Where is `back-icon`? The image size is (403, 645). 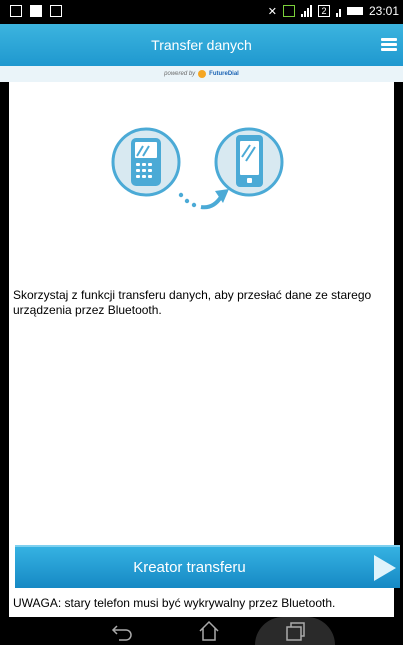
back-icon is located at coordinates (121, 633).